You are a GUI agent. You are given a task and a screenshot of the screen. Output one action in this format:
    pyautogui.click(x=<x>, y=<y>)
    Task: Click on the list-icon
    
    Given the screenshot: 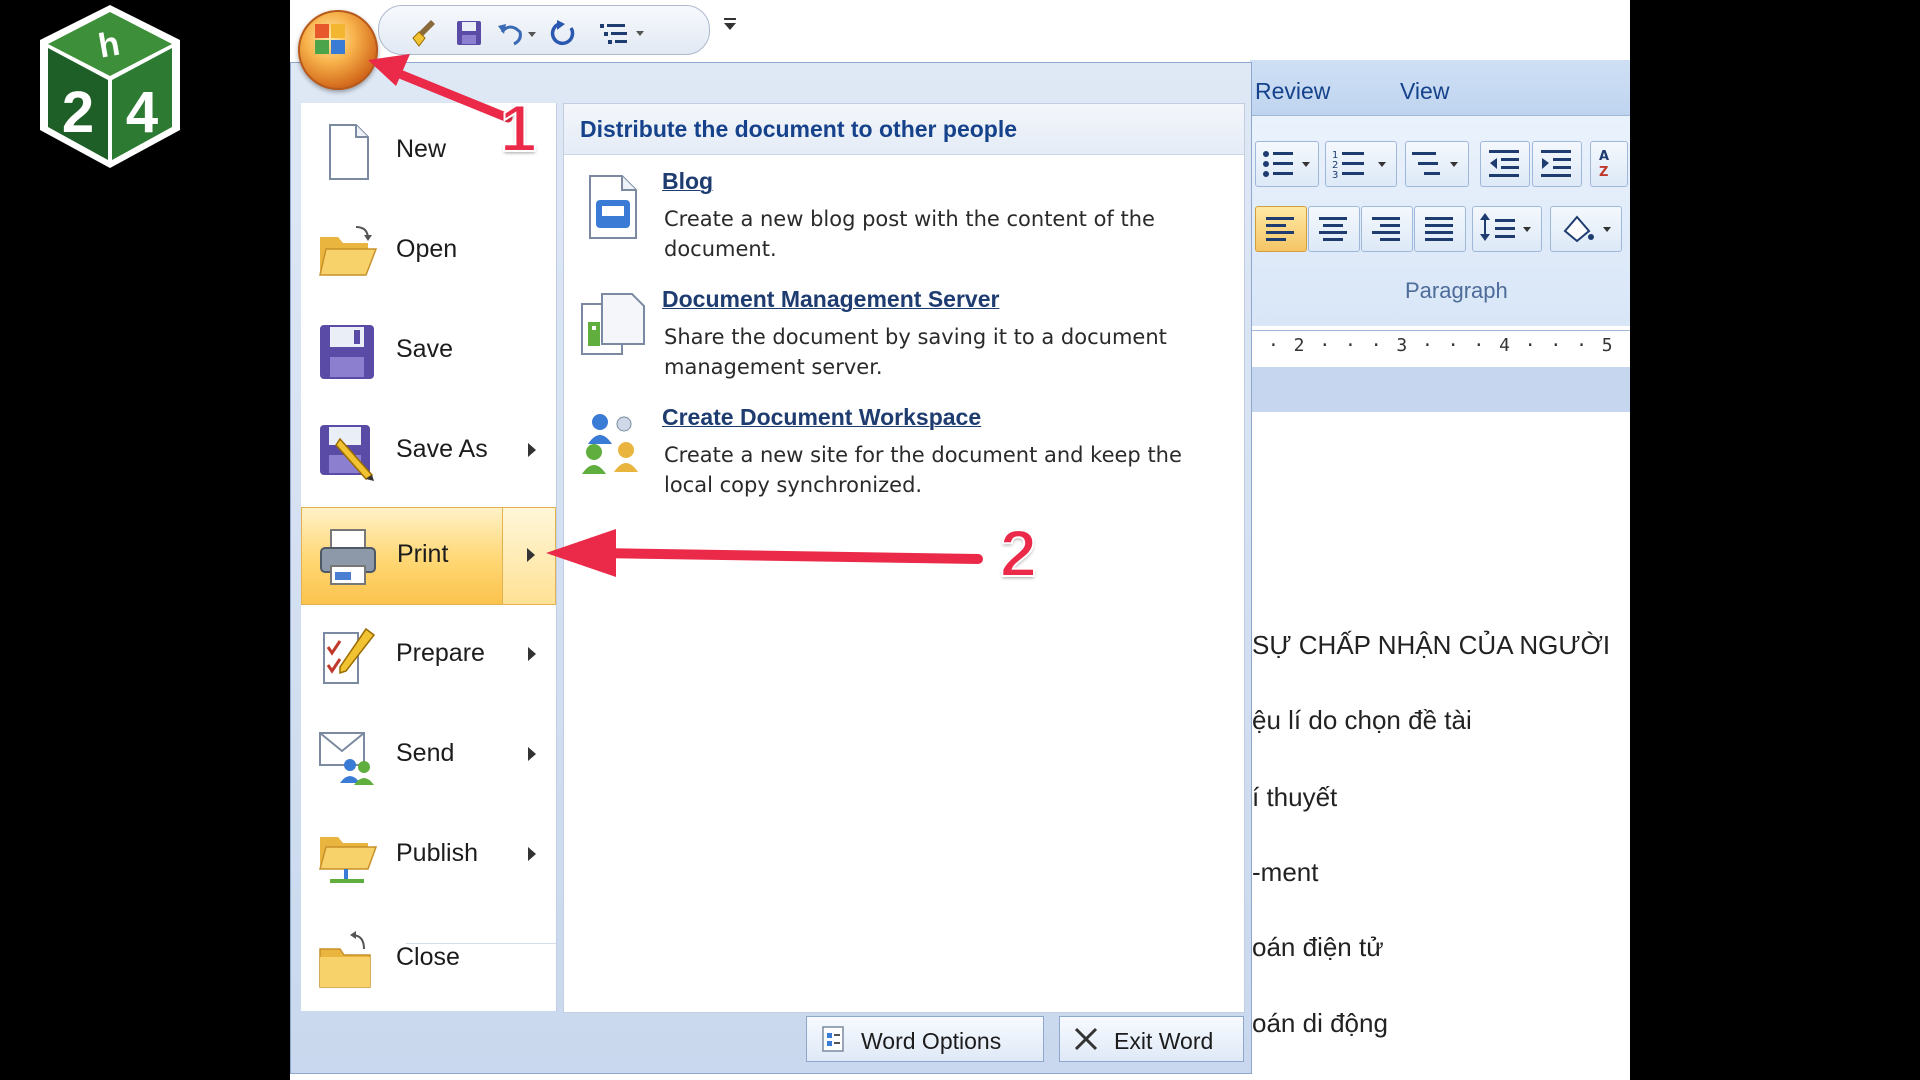 What is the action you would take?
    pyautogui.click(x=624, y=33)
    